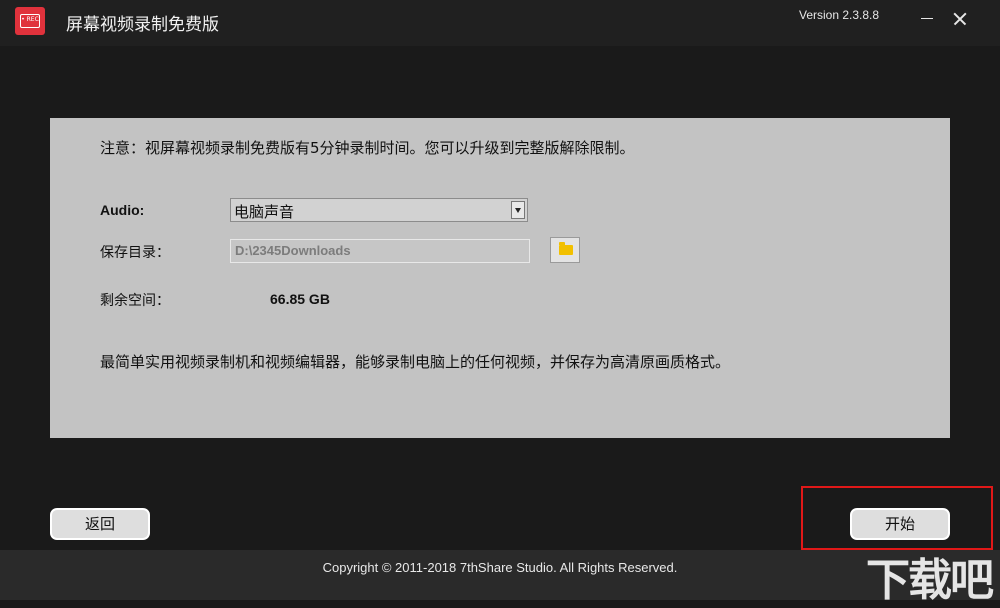 The image size is (1000, 608). What do you see at coordinates (264, 212) in the screenshot?
I see `audio-select-value: 电脑声音` at bounding box center [264, 212].